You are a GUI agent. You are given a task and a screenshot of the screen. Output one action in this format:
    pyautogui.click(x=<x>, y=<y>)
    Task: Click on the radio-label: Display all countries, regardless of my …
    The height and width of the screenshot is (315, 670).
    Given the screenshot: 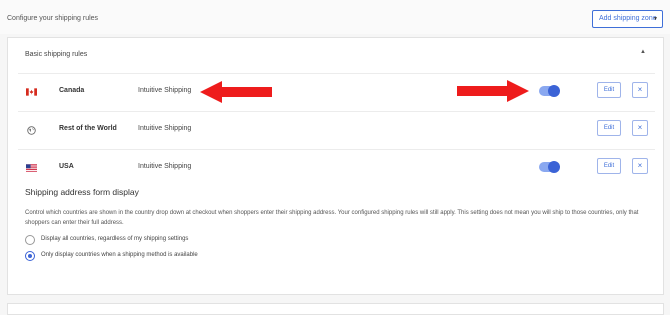 What is the action you would take?
    pyautogui.click(x=115, y=239)
    